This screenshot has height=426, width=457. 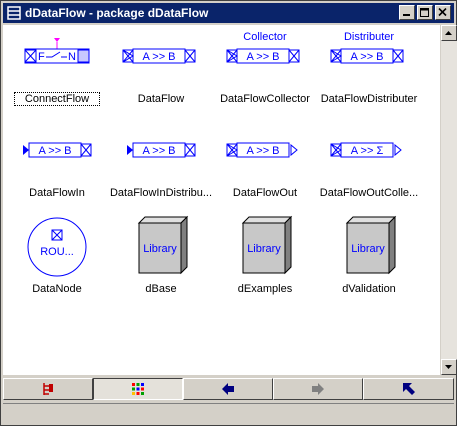 What do you see at coordinates (369, 74) in the screenshot?
I see `item-dataflow-distributer: Distributer A >> B DataFlowDistributer` at bounding box center [369, 74].